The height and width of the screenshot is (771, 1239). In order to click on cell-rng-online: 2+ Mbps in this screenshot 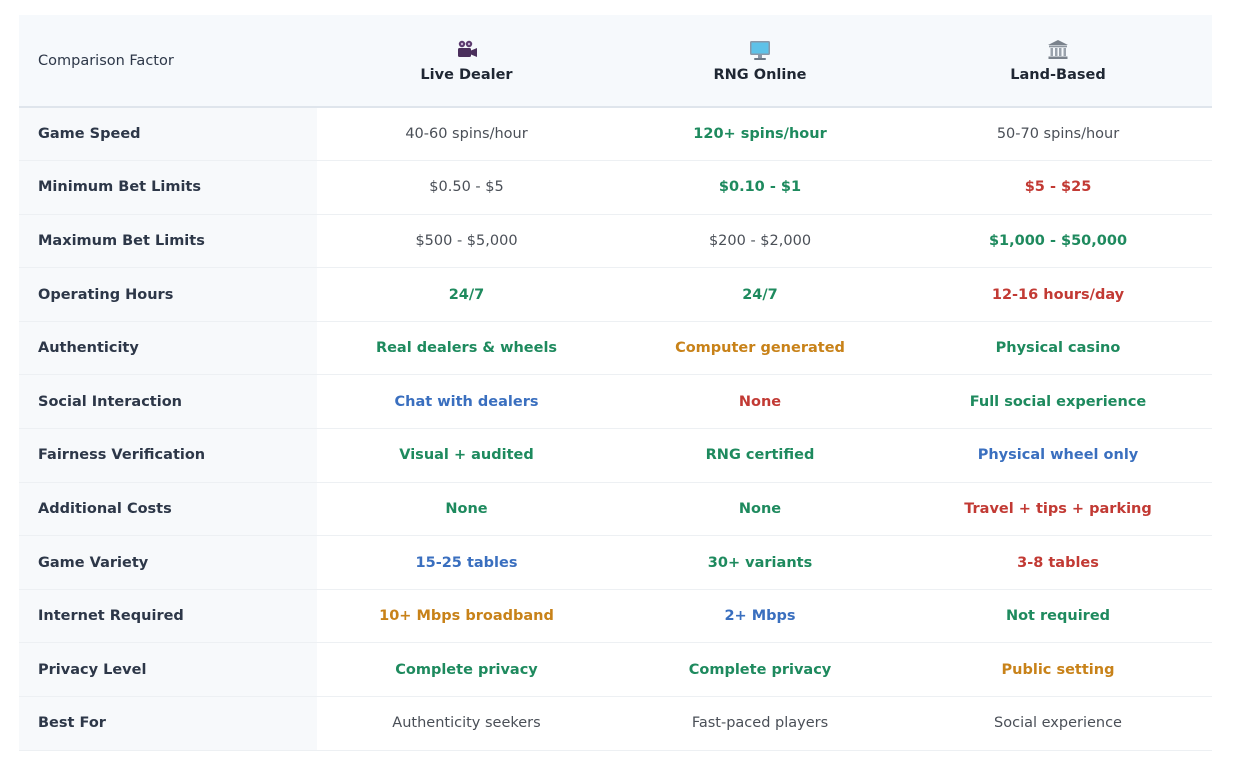, I will do `click(760, 616)`.